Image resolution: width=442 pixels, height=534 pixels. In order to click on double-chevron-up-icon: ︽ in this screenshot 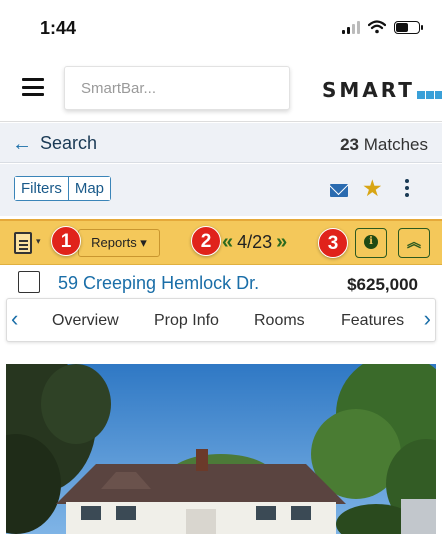, I will do `click(414, 242)`.